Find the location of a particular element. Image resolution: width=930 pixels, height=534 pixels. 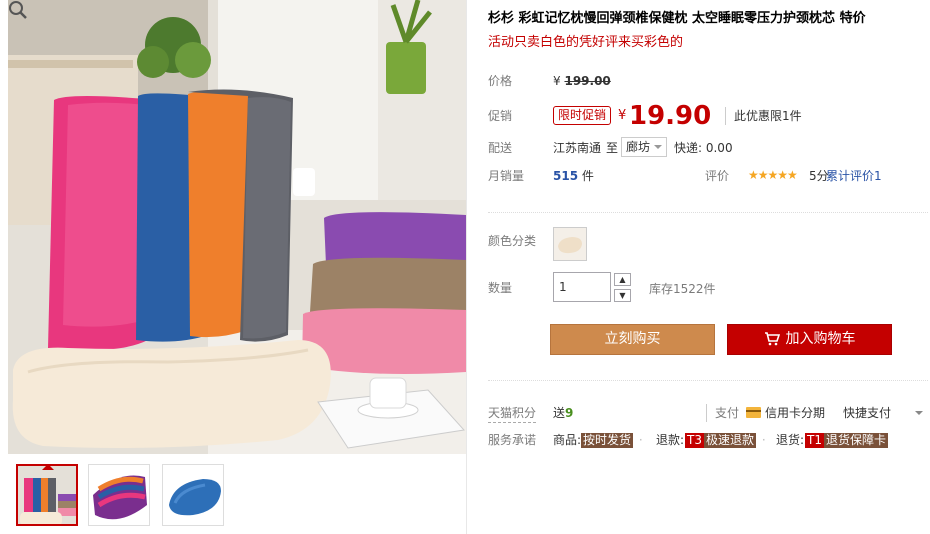

tmall-points-prefix: 送 is located at coordinates (559, 413).